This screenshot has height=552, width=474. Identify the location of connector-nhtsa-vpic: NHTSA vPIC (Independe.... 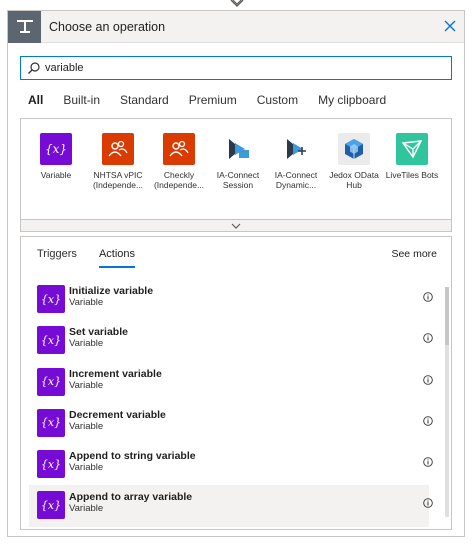
(118, 161).